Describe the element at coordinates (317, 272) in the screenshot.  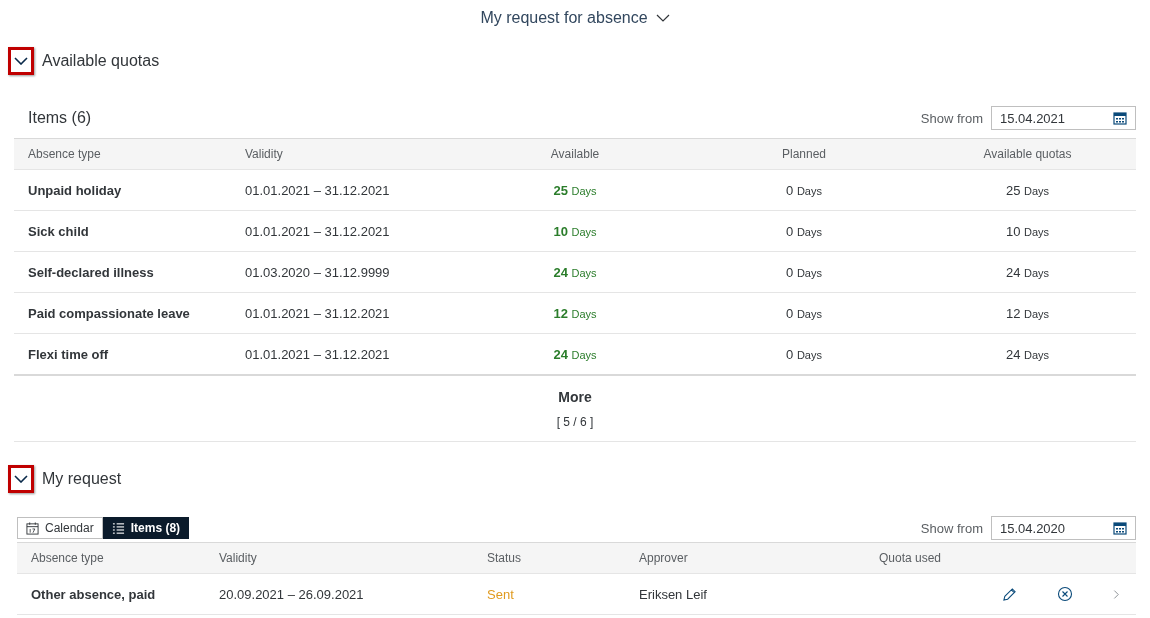
I see `table-cell-text: 01.03.2020 – 31.12.9999` at that location.